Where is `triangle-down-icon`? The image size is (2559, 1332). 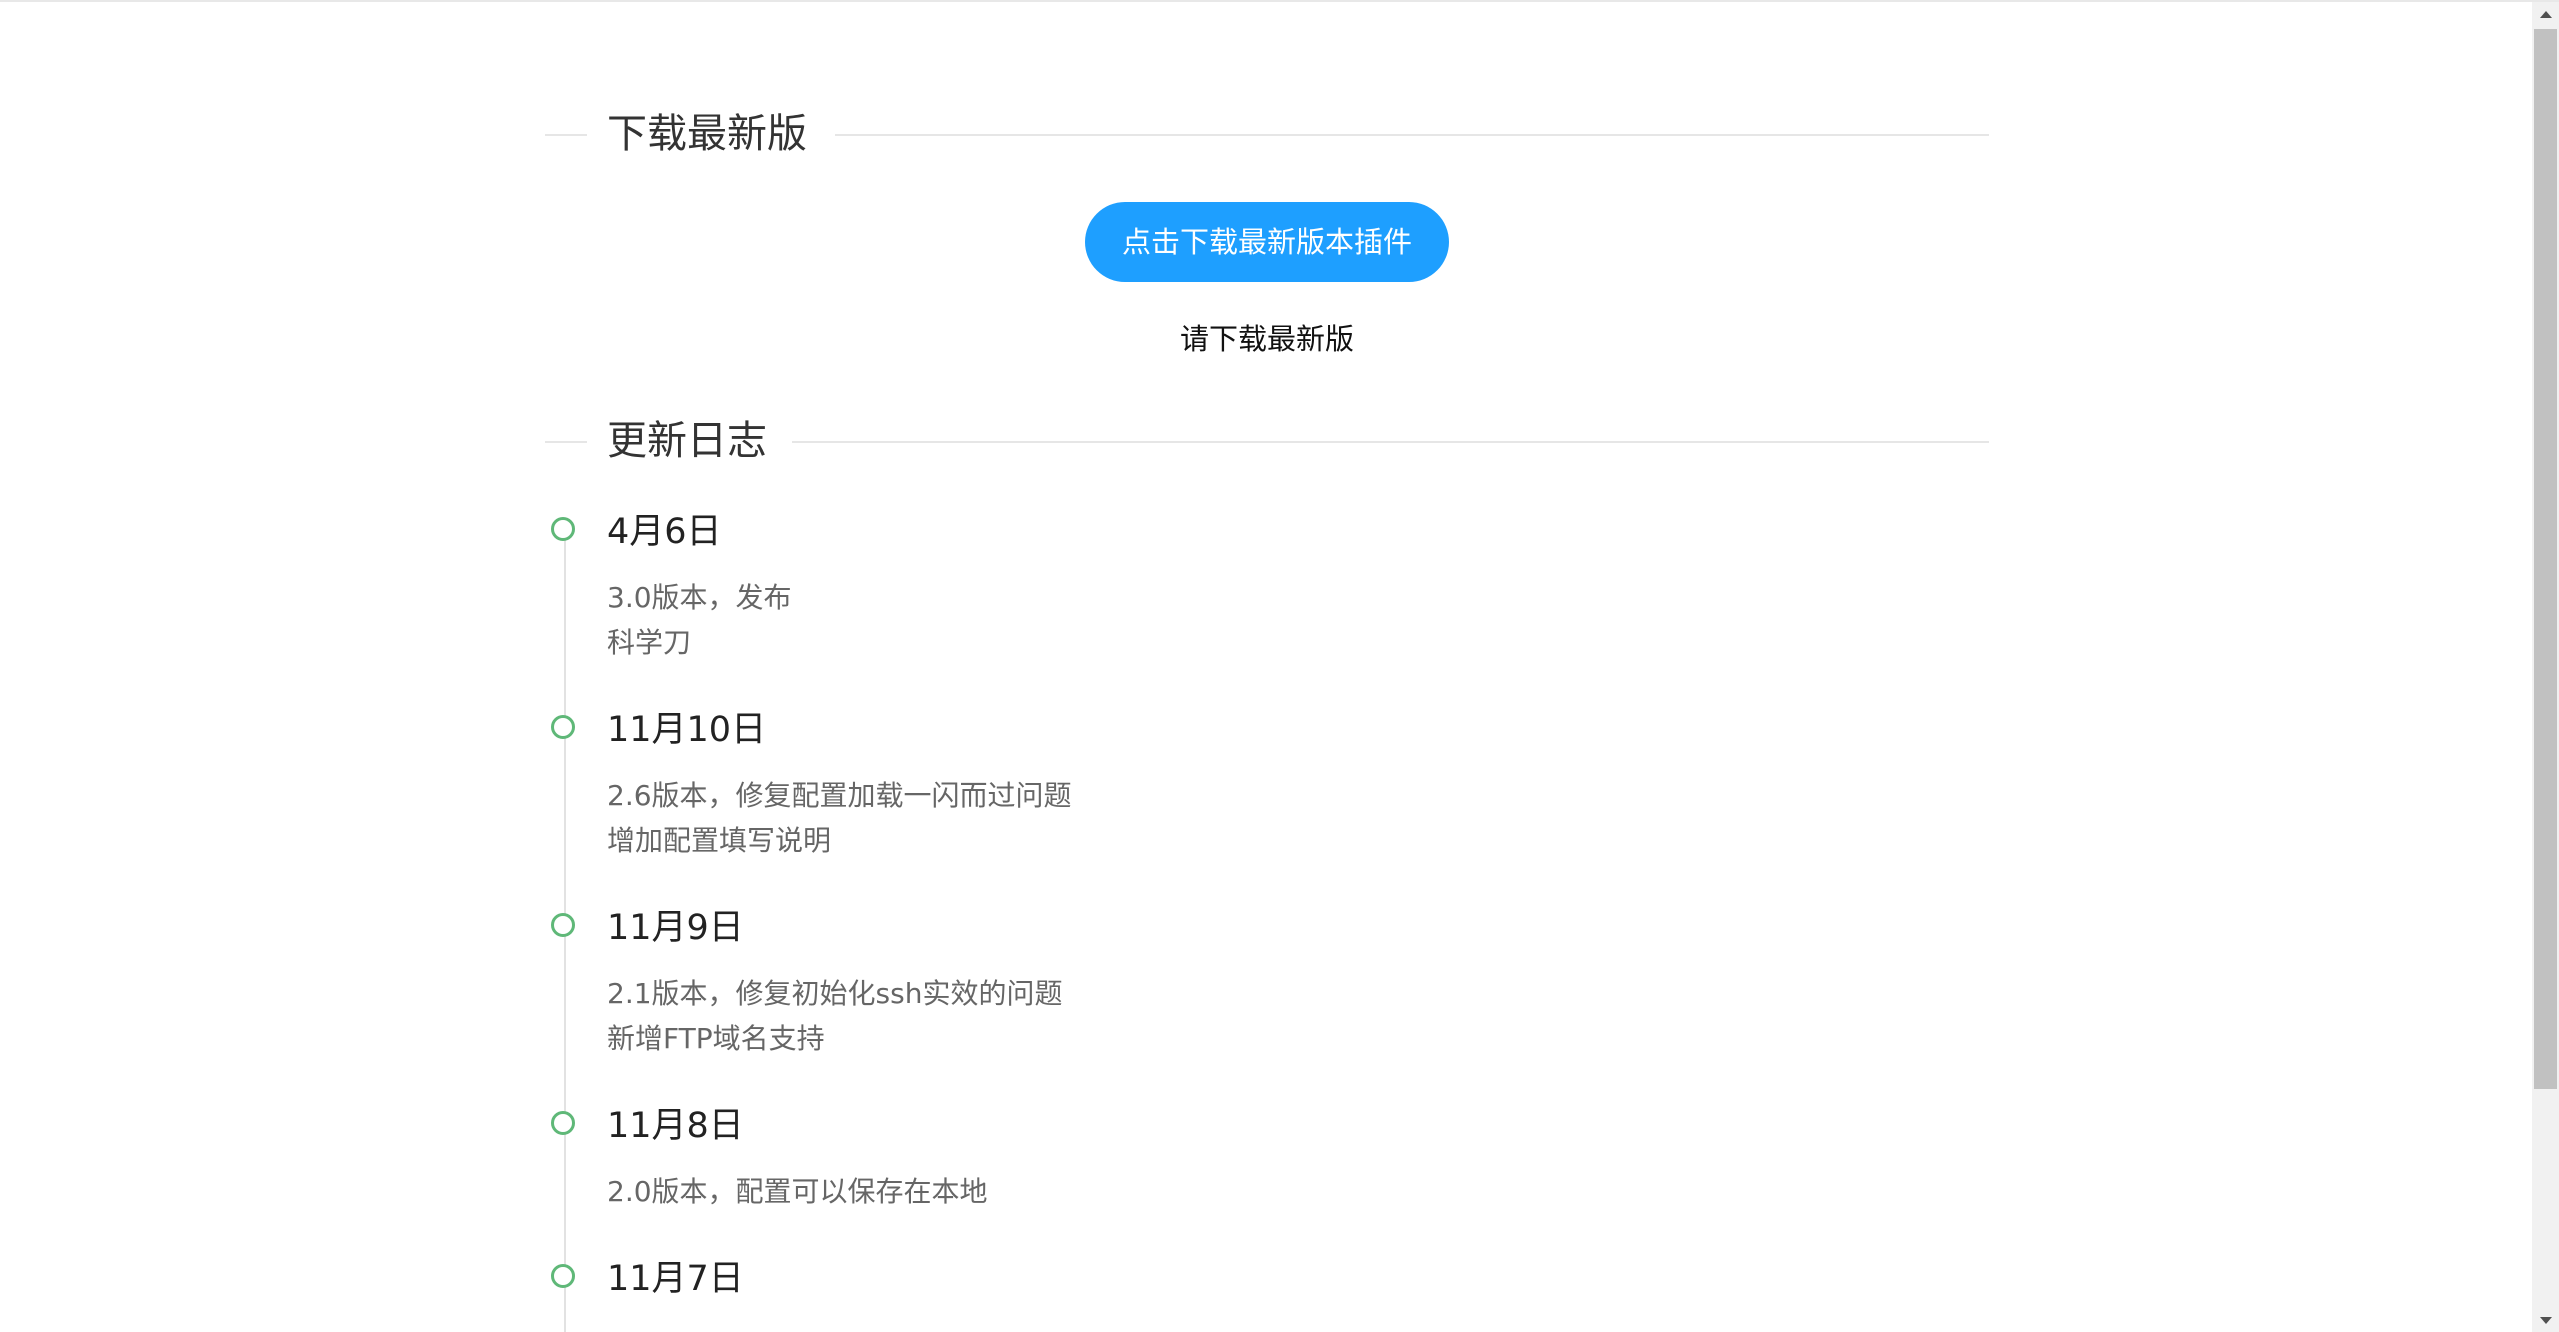 triangle-down-icon is located at coordinates (2545, 1319).